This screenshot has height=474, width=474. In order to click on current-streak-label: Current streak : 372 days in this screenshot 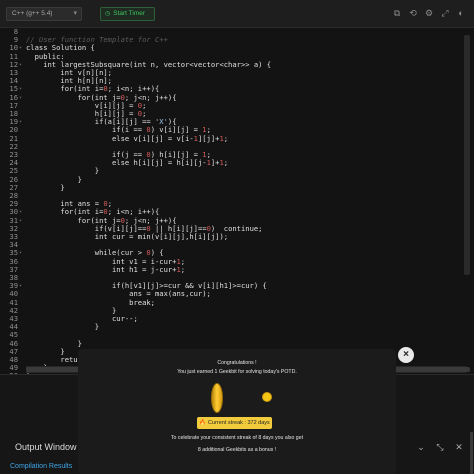, I will do `click(239, 423)`.